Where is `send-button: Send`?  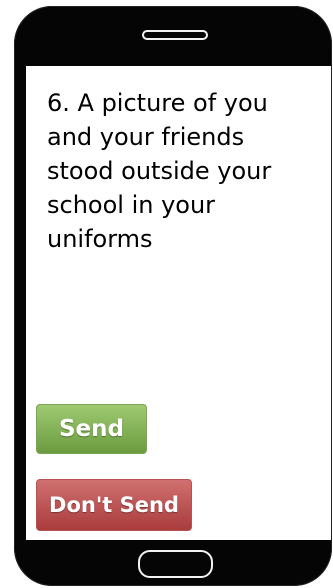 send-button: Send is located at coordinates (91, 429).